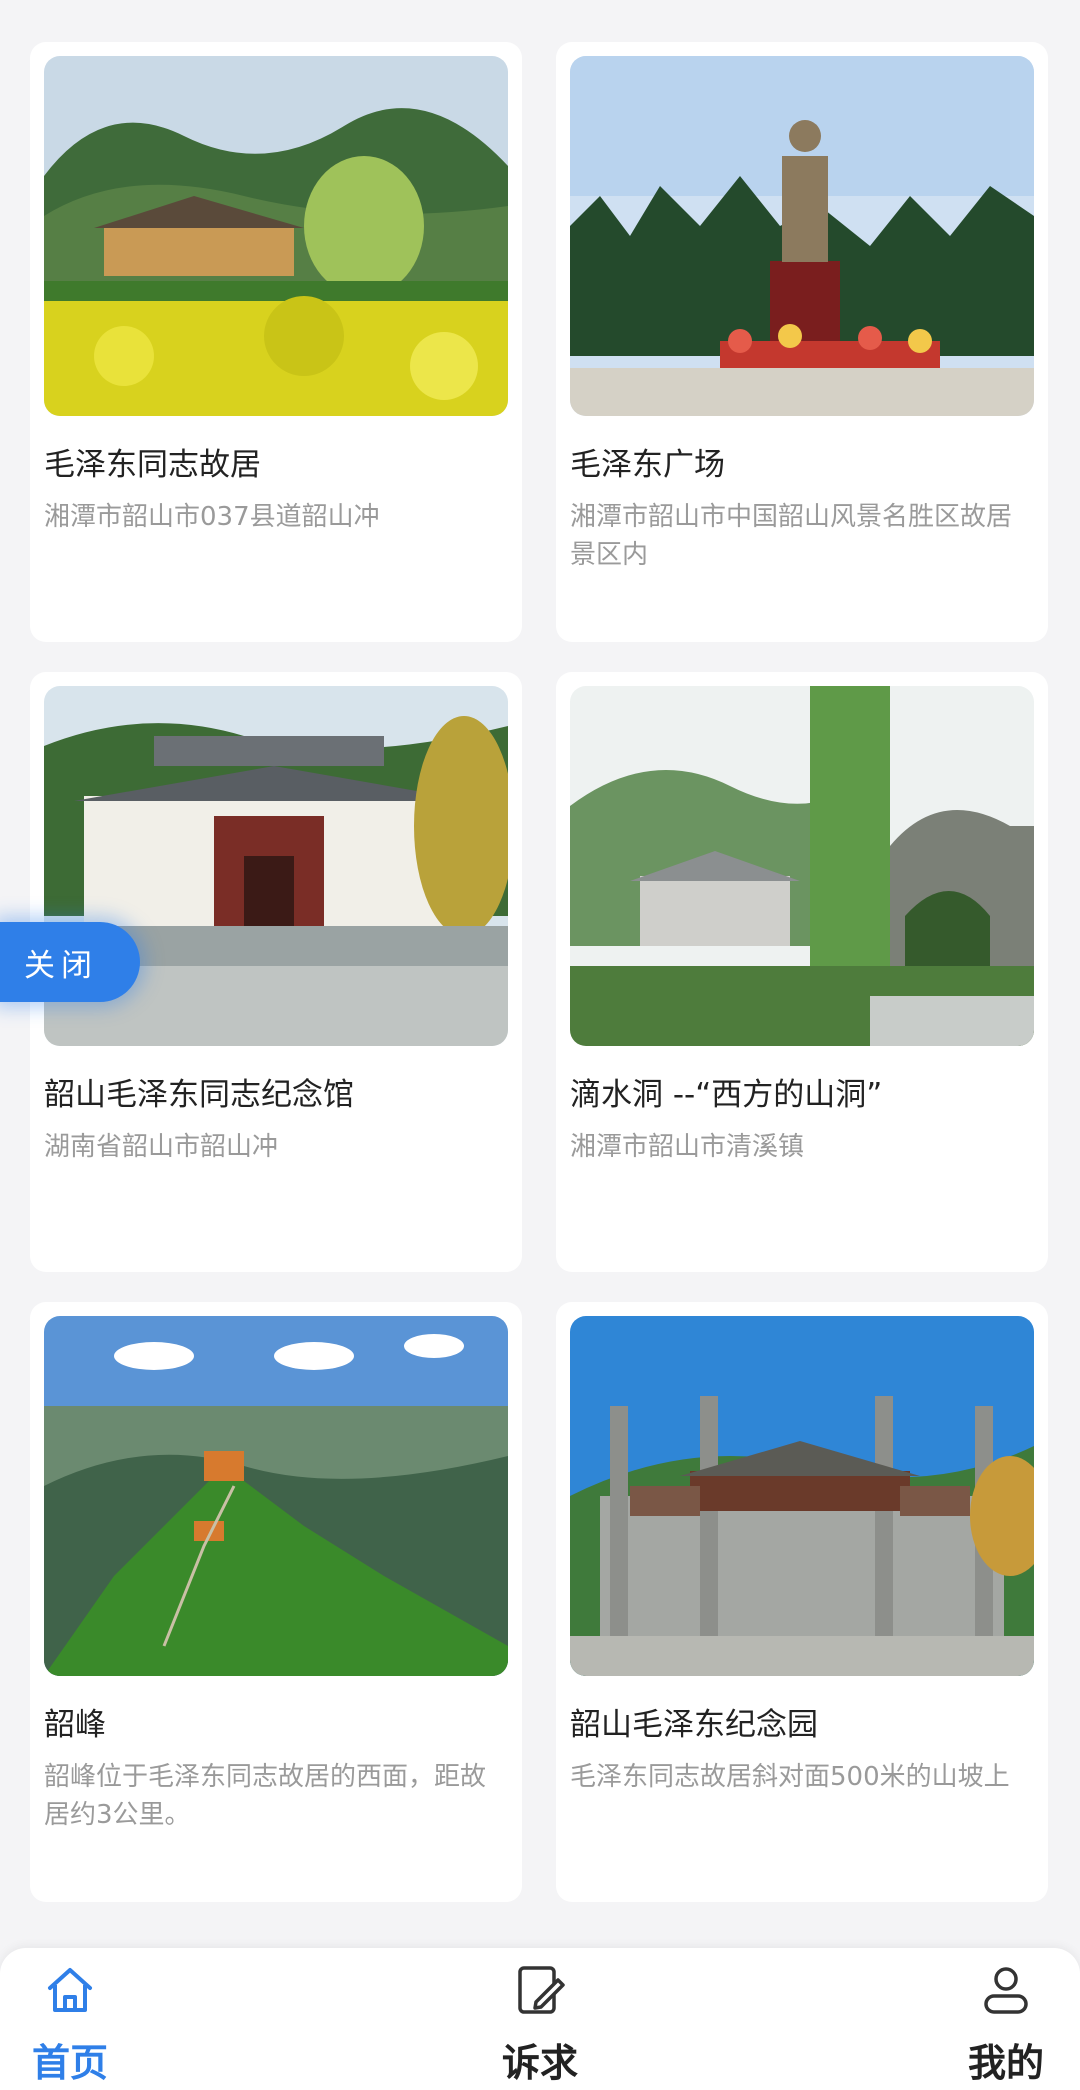  Describe the element at coordinates (161, 1147) in the screenshot. I see `attraction-address: 湖南省韶山市韶山冲` at that location.